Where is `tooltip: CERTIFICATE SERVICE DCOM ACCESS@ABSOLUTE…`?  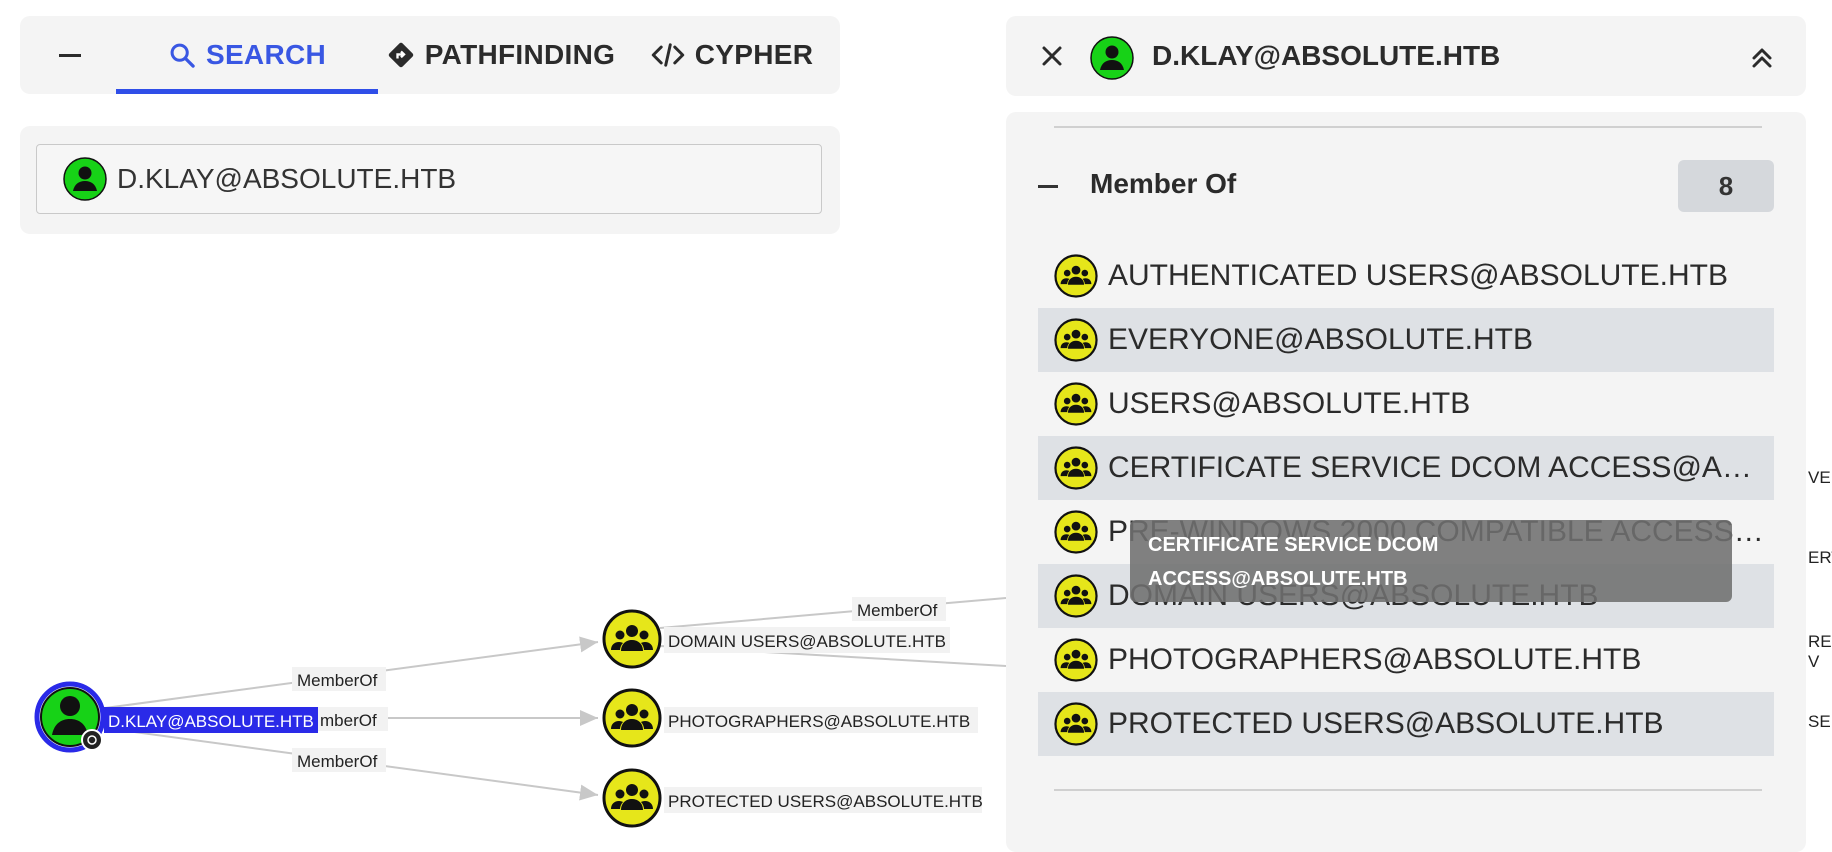
tooltip: CERTIFICATE SERVICE DCOM ACCESS@ABSOLUTE… is located at coordinates (1431, 561).